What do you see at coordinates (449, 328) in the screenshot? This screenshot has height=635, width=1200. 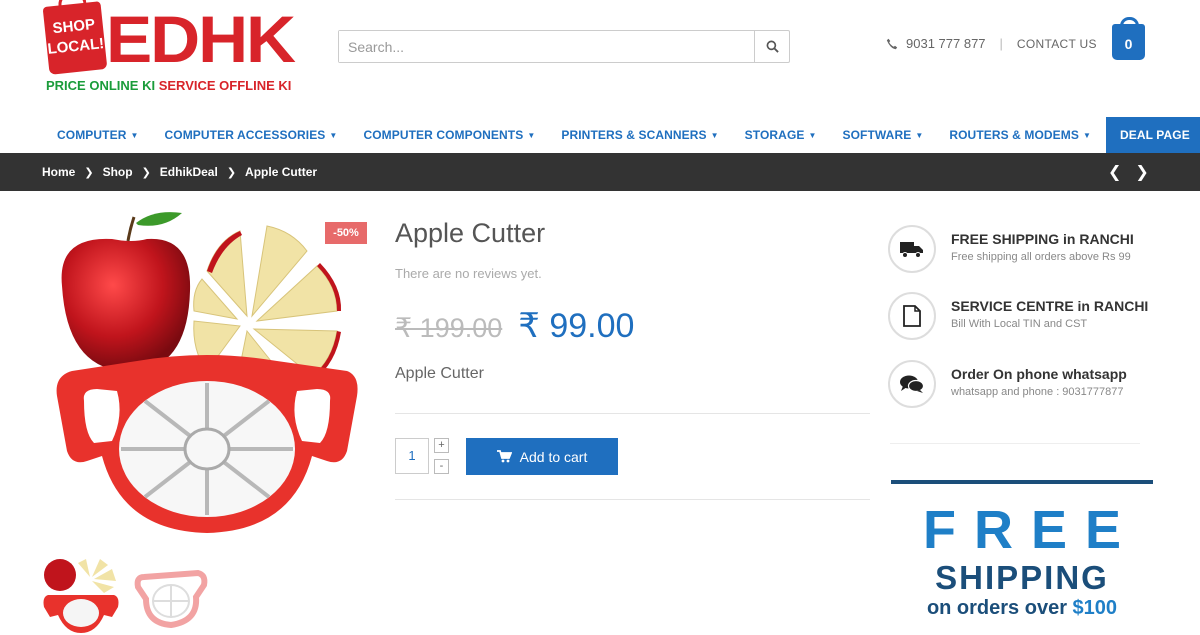 I see `old-price: ₹ 199.00` at bounding box center [449, 328].